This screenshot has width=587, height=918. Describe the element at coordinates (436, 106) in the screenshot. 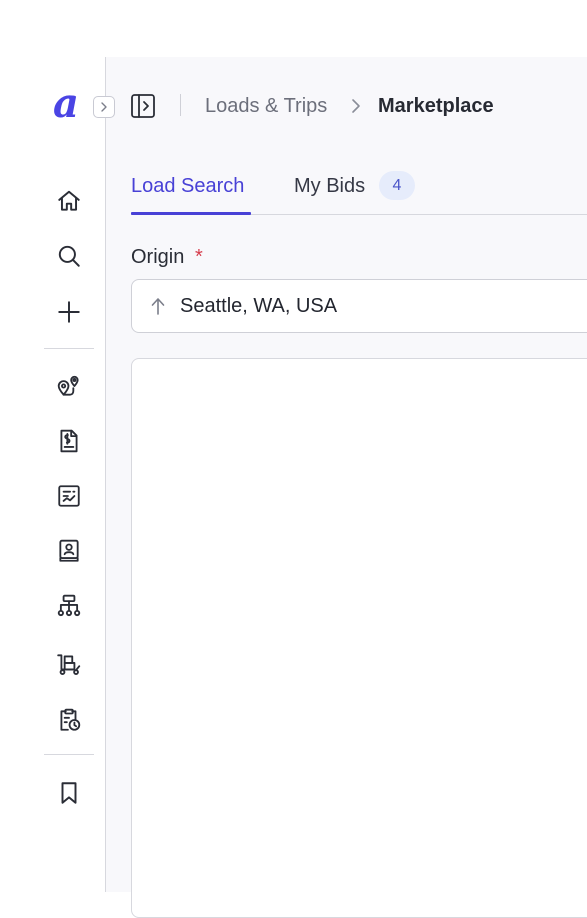

I see `breadcrumb-current: Marketplace` at that location.